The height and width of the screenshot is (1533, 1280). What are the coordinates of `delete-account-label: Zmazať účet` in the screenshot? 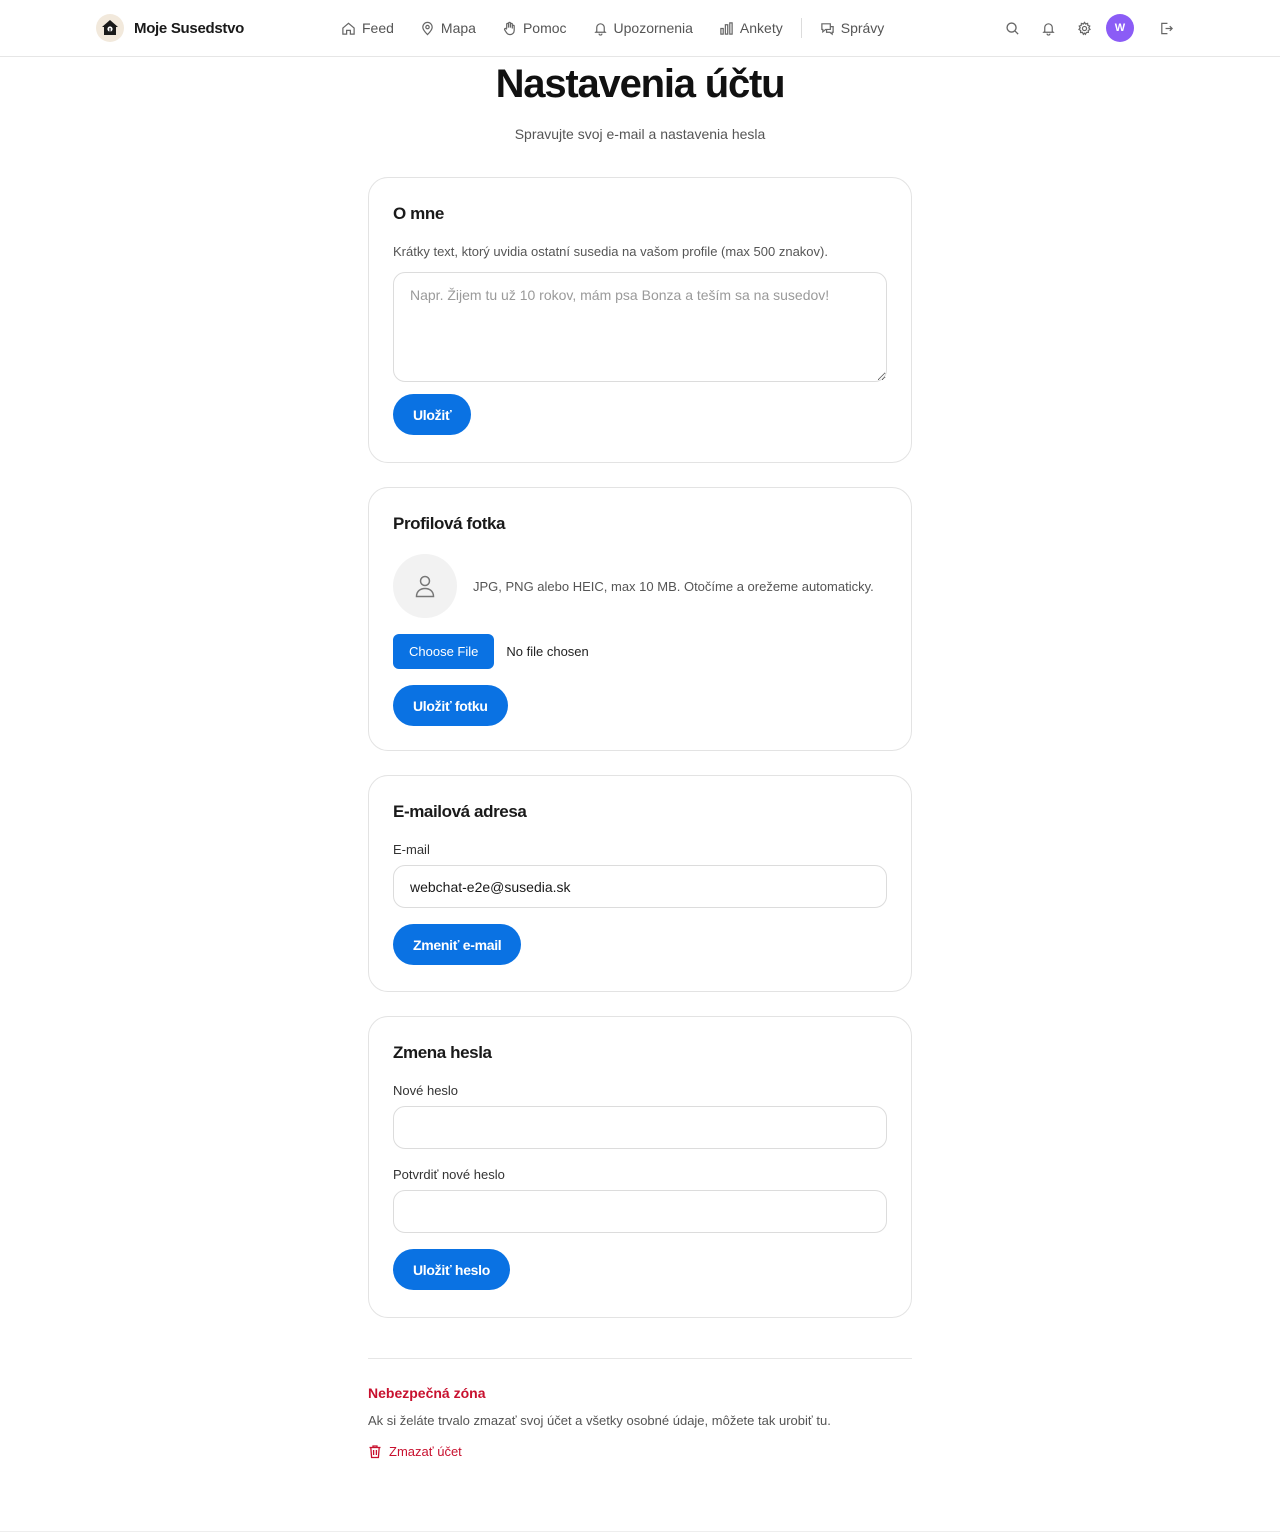 It's located at (425, 1451).